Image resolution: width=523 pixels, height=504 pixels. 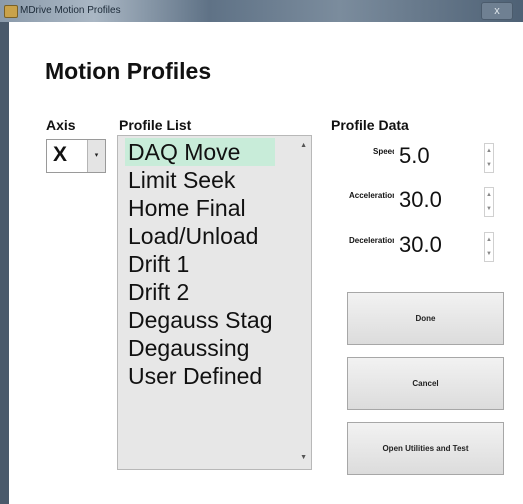 What do you see at coordinates (200, 208) in the screenshot?
I see `list-item: Home Final` at bounding box center [200, 208].